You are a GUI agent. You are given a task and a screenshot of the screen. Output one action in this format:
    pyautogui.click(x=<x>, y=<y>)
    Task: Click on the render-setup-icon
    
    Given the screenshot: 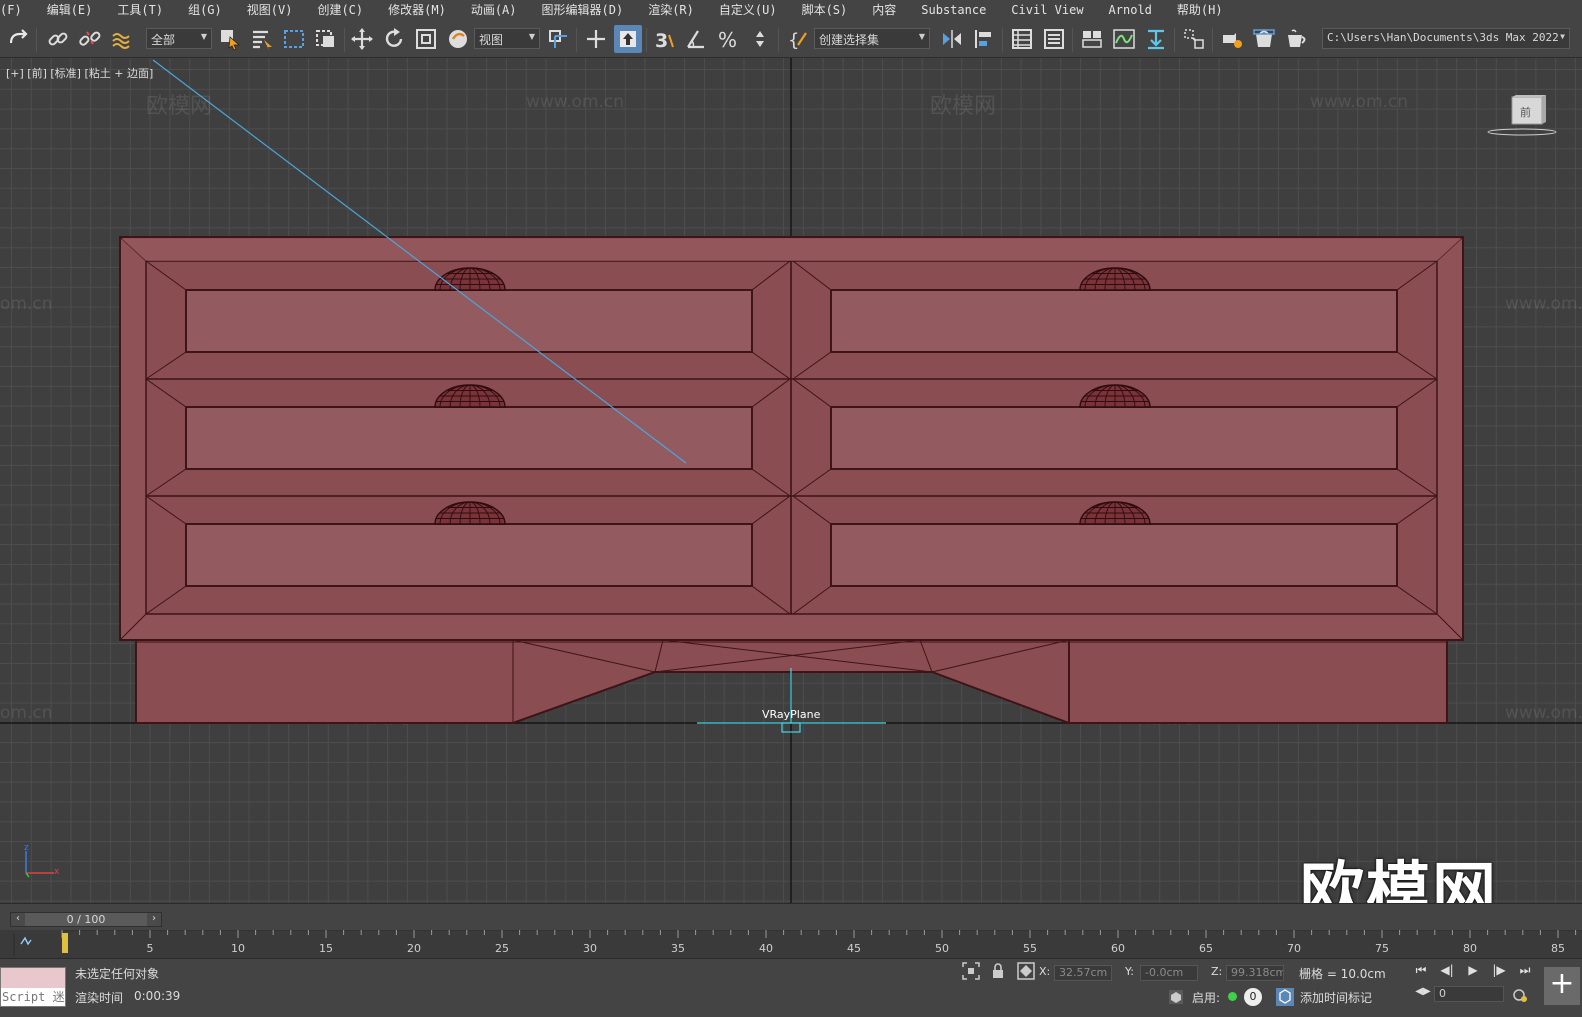 What is the action you would take?
    pyautogui.click(x=1232, y=39)
    